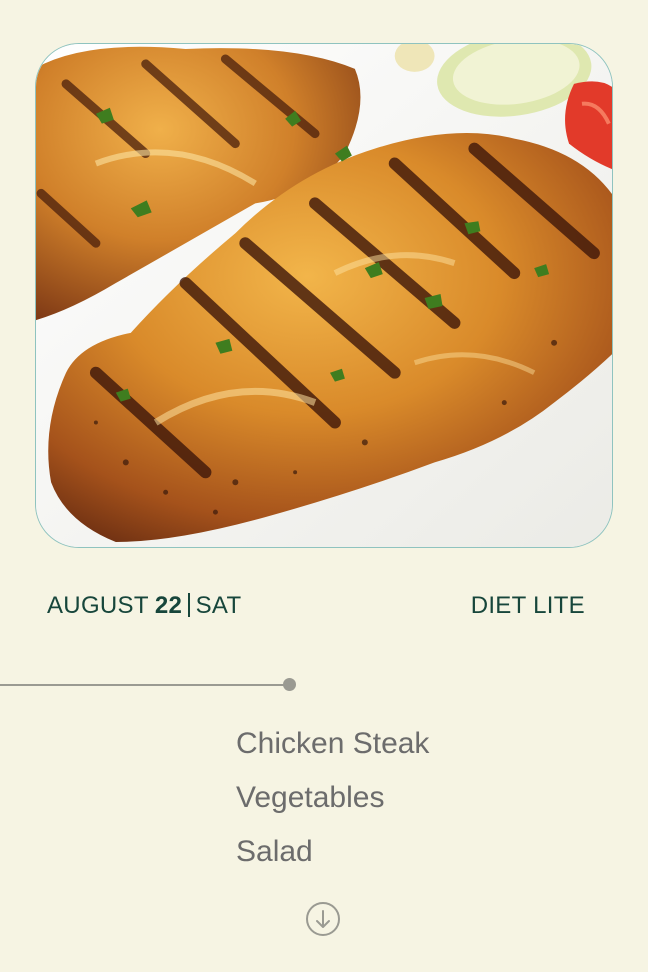  I want to click on menu-item-chicken-steak: Chicken Steak, so click(333, 743).